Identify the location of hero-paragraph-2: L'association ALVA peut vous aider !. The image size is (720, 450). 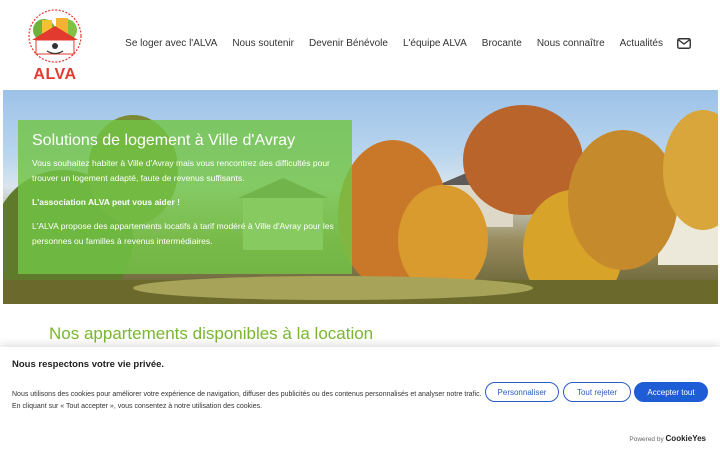
(106, 202).